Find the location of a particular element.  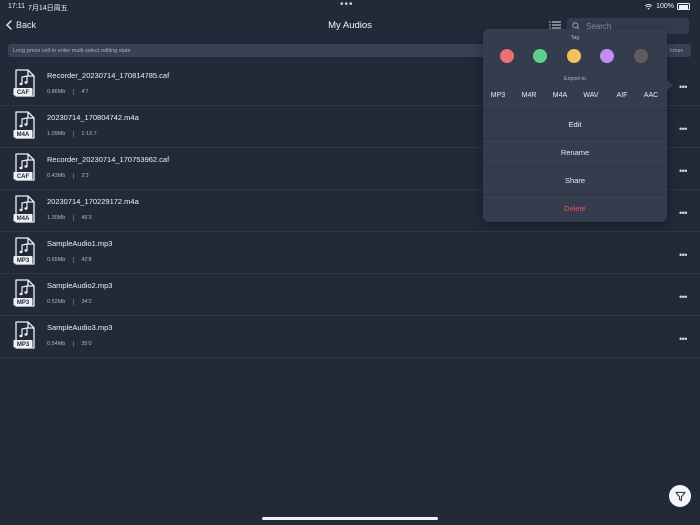

file-row: MP3 SampleAudio3.mp3 0.54Mb 35'0 ••• is located at coordinates (350, 337).